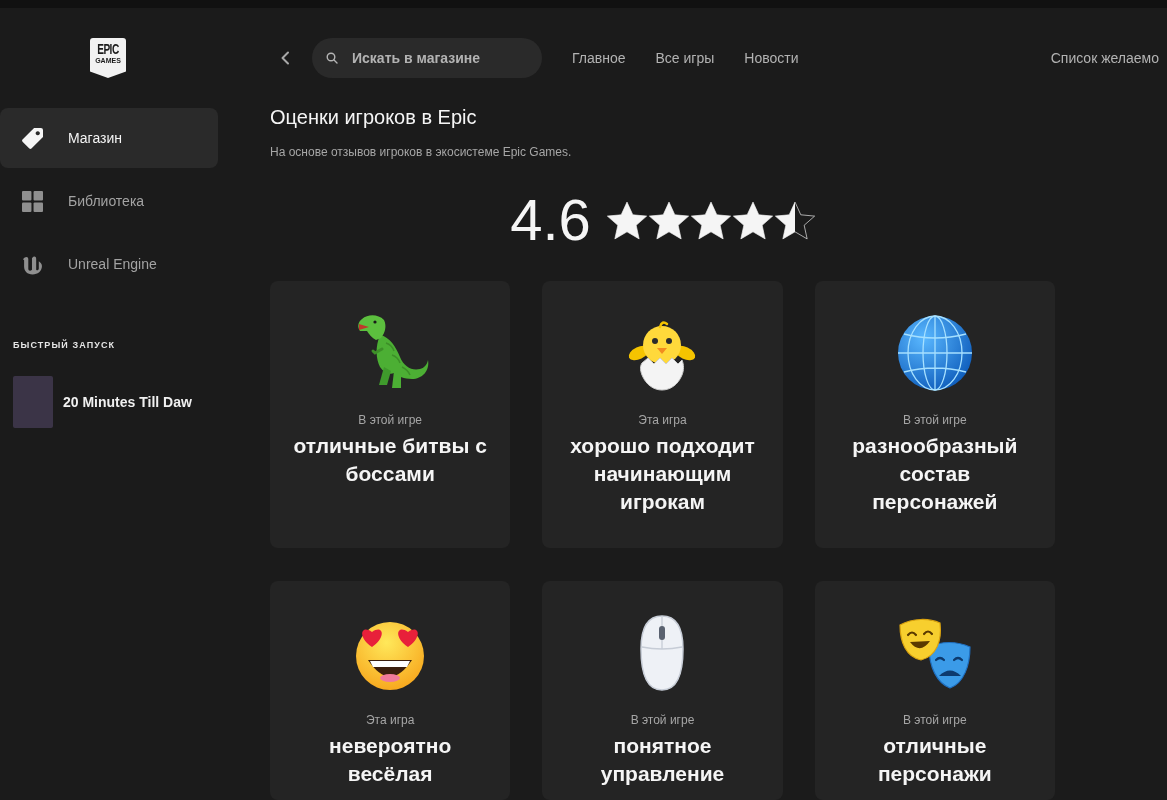  Describe the element at coordinates (685, 58) in the screenshot. I see `nav-link: Все игры` at that location.